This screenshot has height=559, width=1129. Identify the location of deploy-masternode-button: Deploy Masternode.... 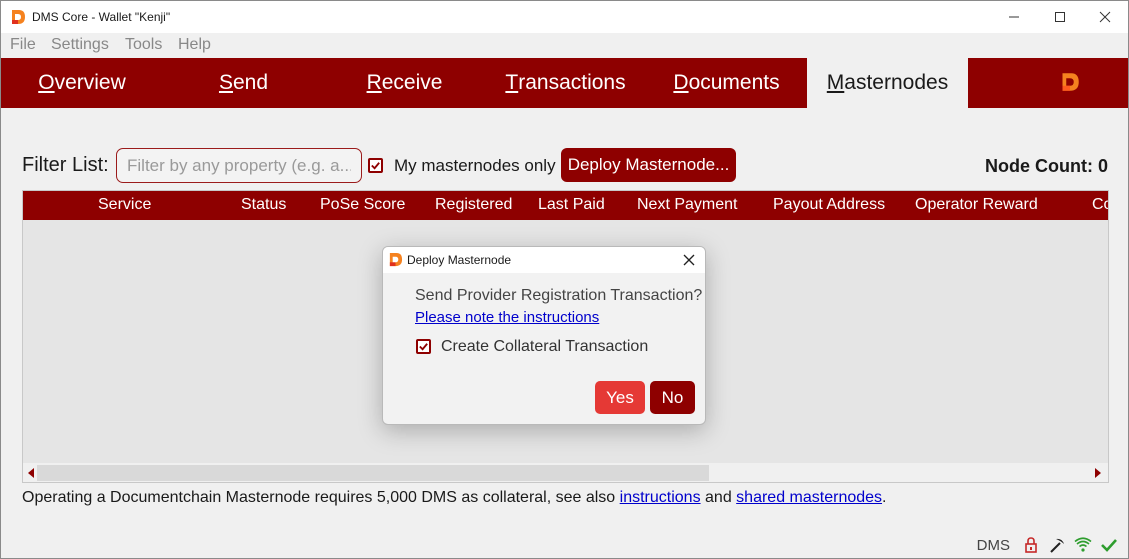
(648, 165).